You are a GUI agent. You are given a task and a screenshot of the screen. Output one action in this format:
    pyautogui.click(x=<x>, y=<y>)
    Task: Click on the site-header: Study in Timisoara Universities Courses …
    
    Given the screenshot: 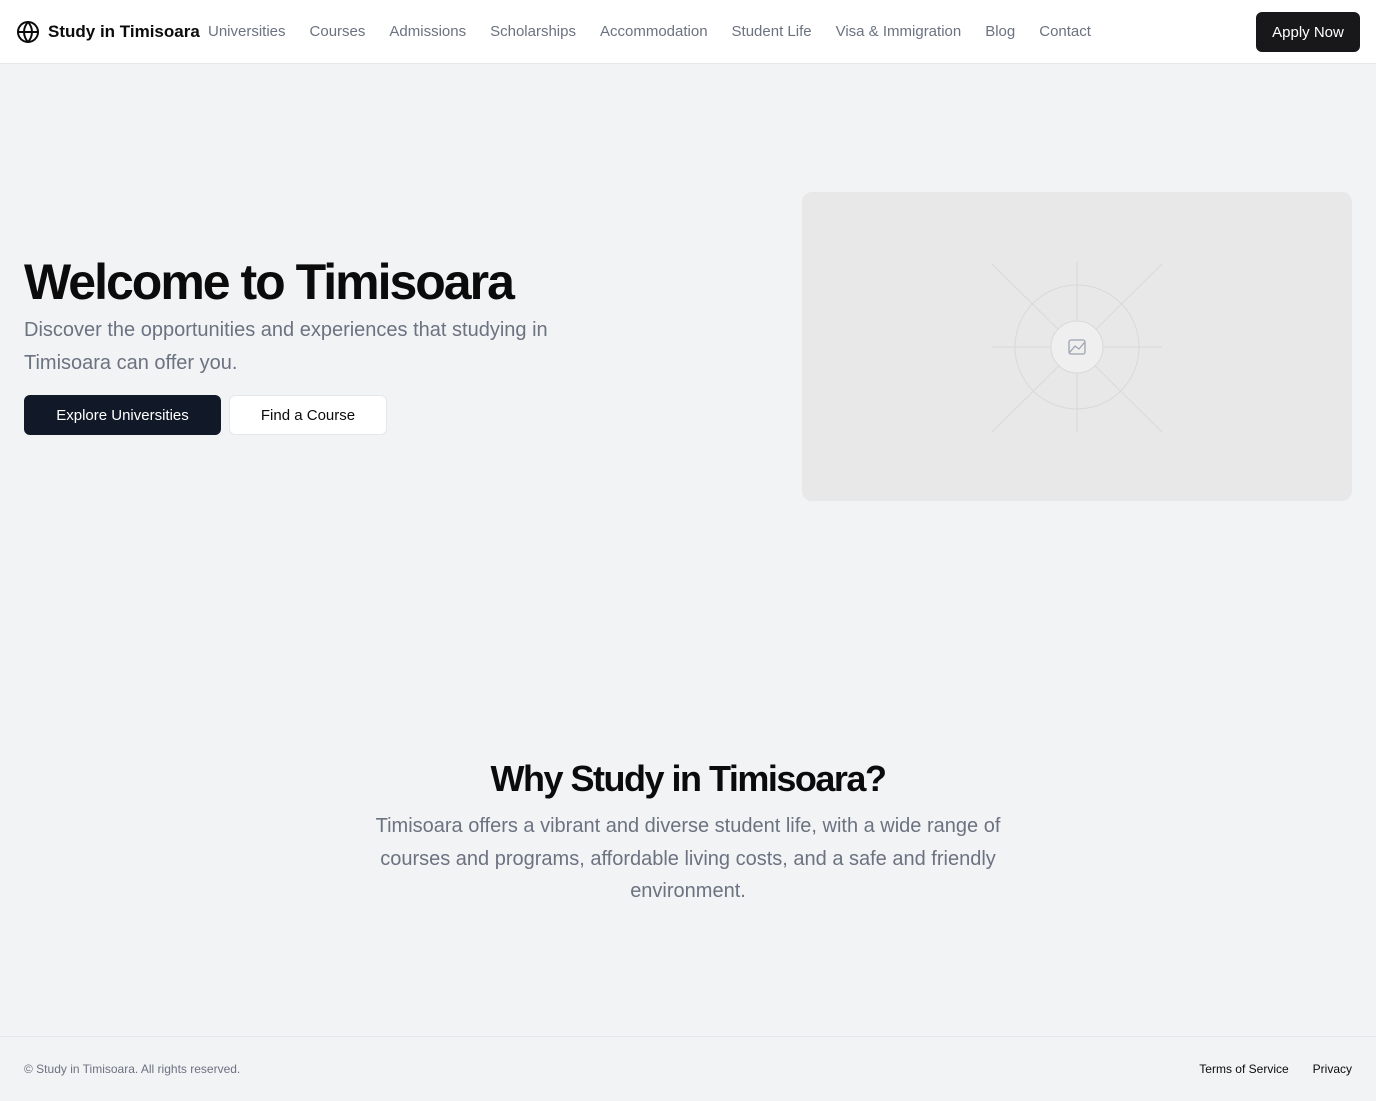 What is the action you would take?
    pyautogui.click(x=688, y=32)
    